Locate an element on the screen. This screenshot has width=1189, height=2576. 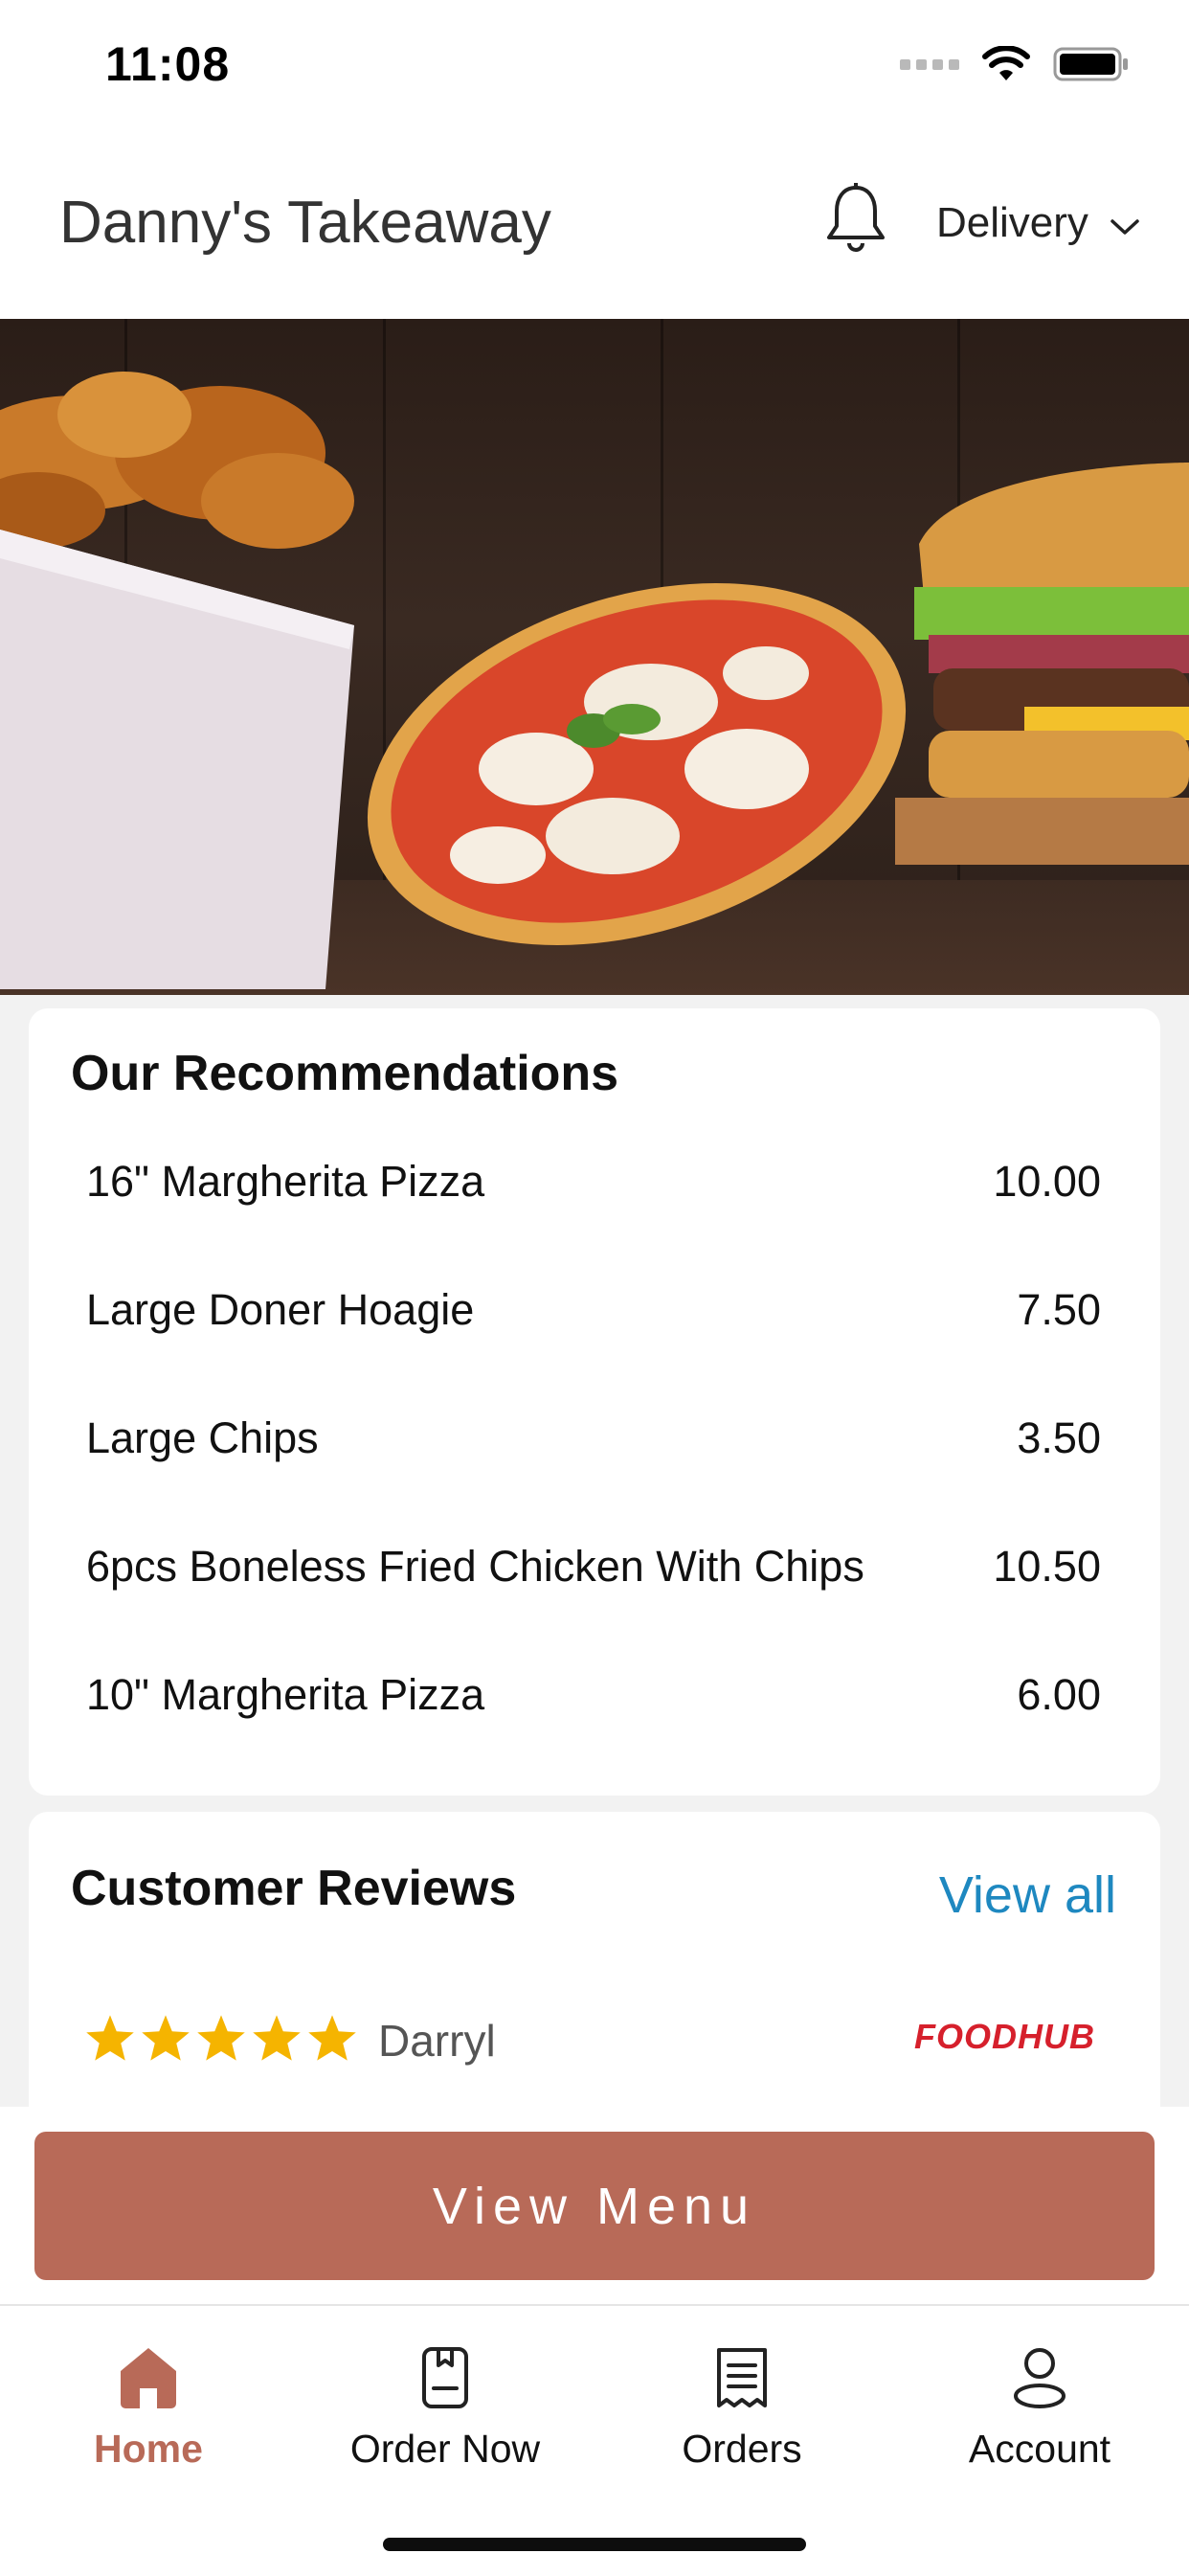
burger-image is located at coordinates (1042, 664).